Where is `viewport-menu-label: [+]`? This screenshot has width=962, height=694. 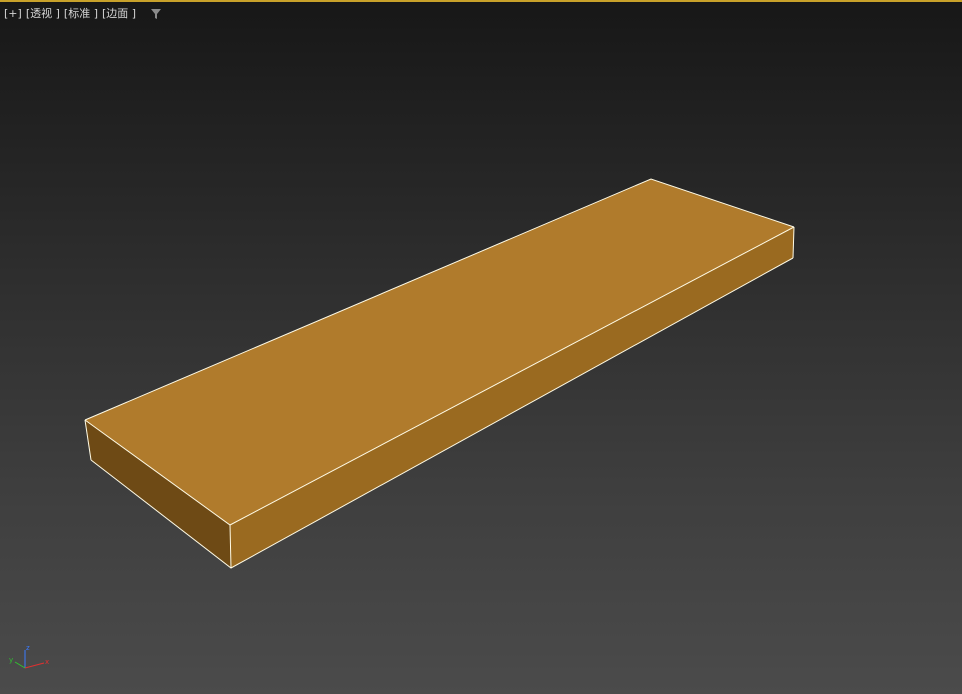
viewport-menu-label: [+] is located at coordinates (13, 14).